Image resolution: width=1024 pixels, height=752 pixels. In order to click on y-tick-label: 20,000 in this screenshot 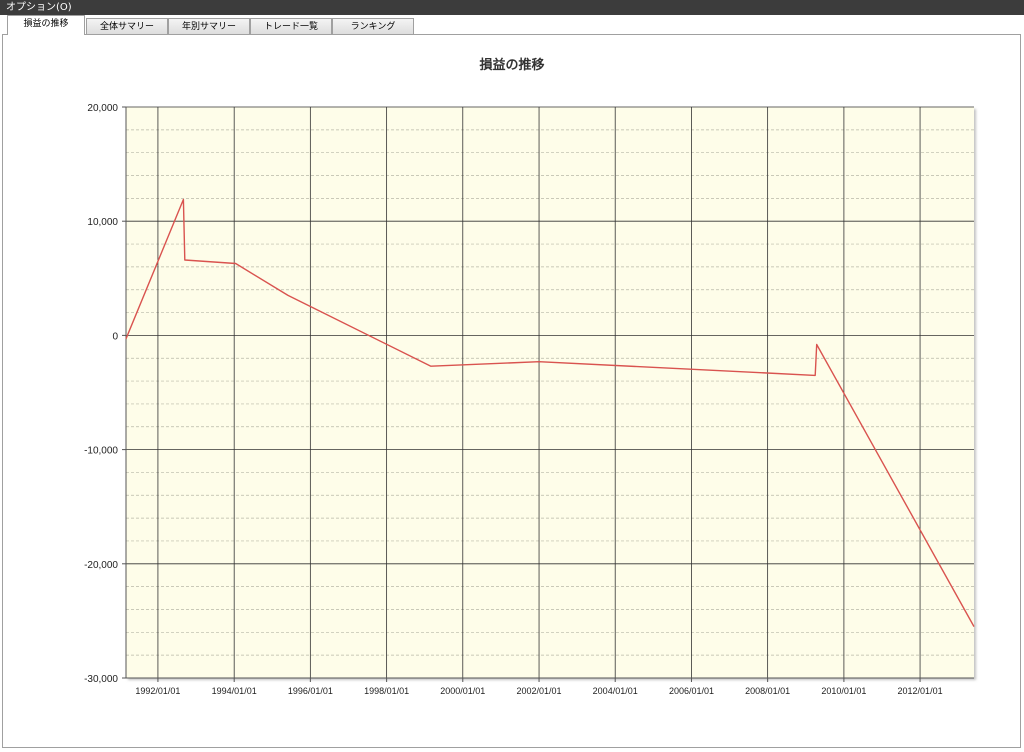, I will do `click(102, 108)`.